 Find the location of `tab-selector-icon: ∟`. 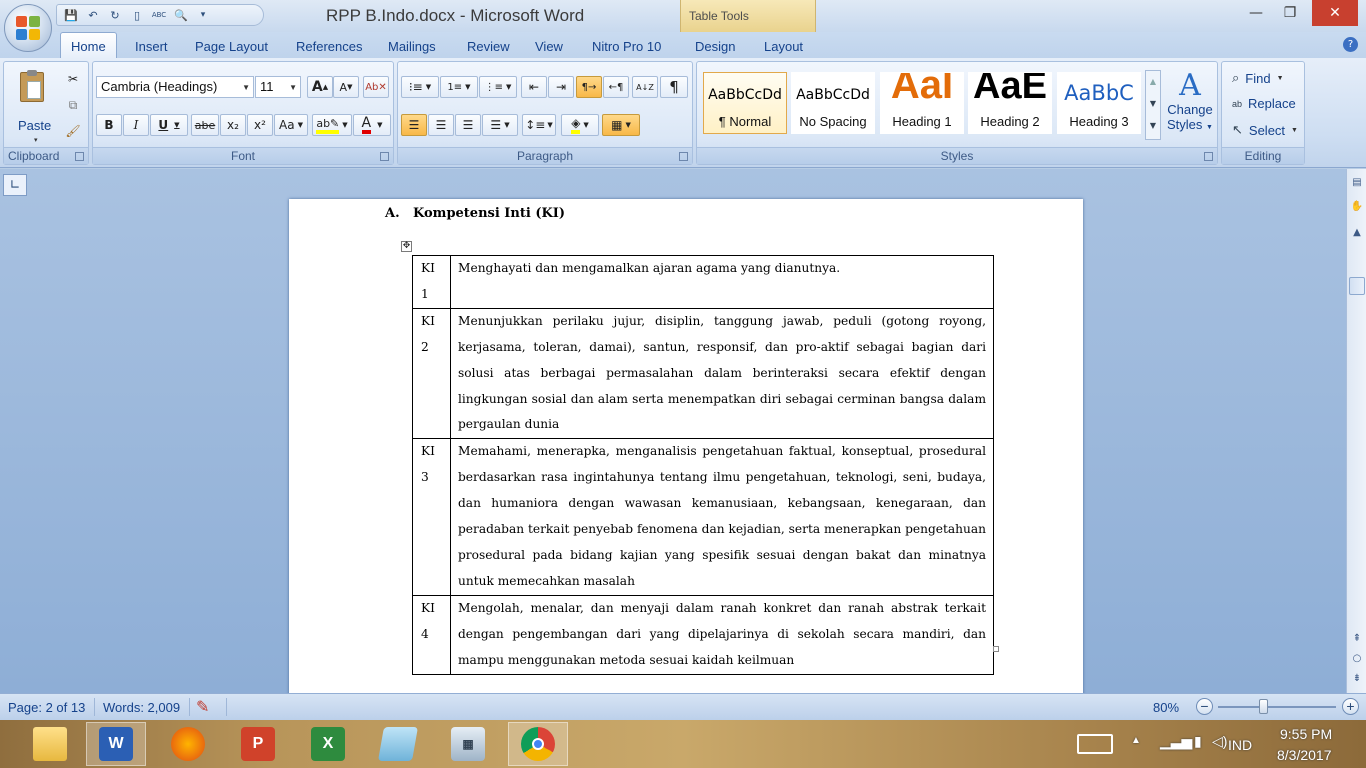

tab-selector-icon: ∟ is located at coordinates (15, 185).